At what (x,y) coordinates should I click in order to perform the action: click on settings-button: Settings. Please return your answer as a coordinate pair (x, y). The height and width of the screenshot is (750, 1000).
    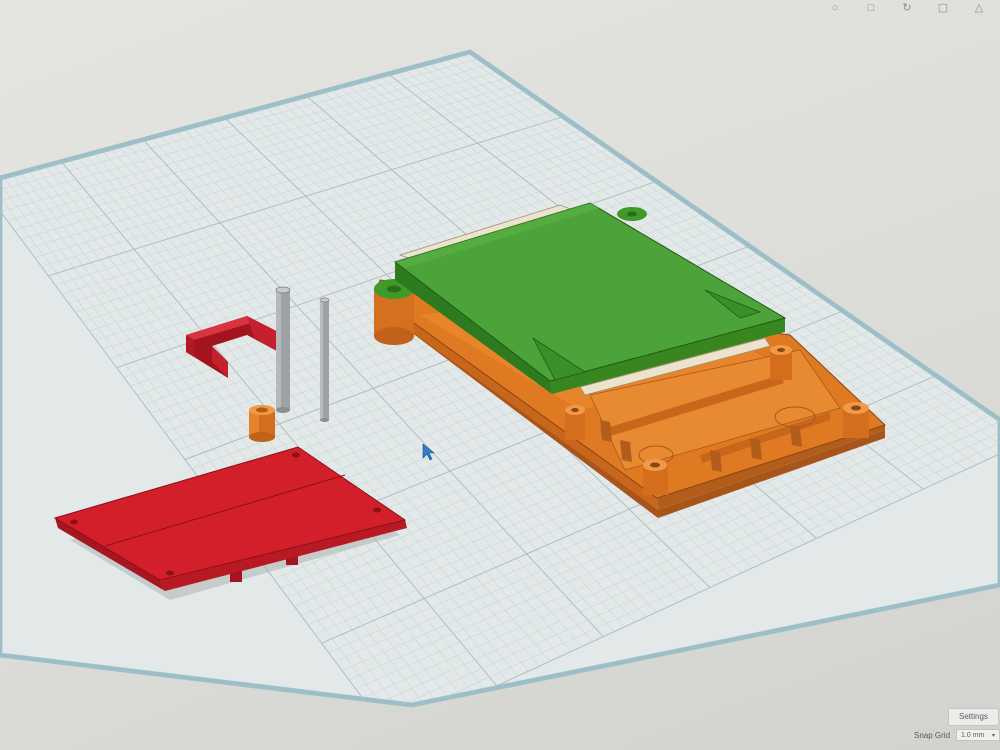
    Looking at the image, I should click on (973, 717).